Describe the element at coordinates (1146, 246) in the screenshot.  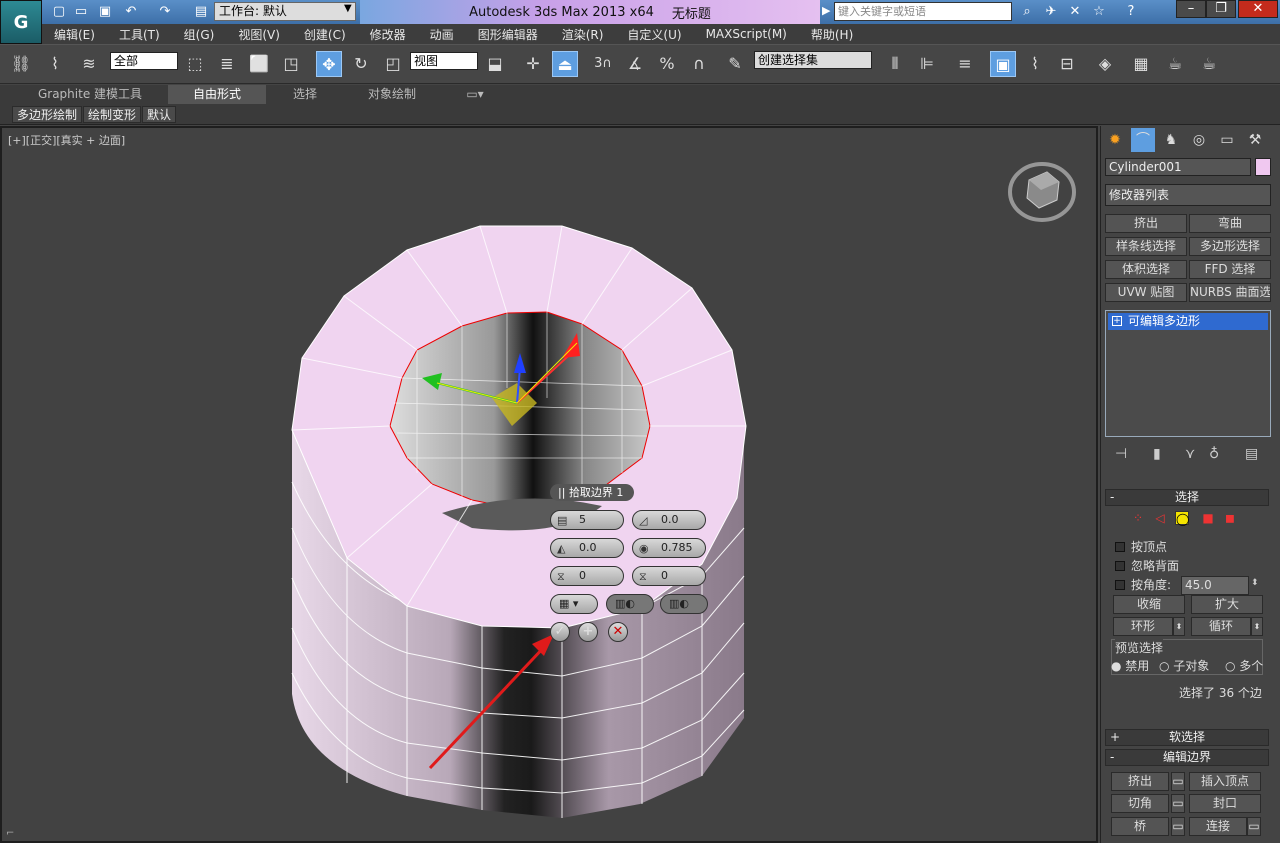
I see `mod-spline-select-button: 样条线选择` at that location.